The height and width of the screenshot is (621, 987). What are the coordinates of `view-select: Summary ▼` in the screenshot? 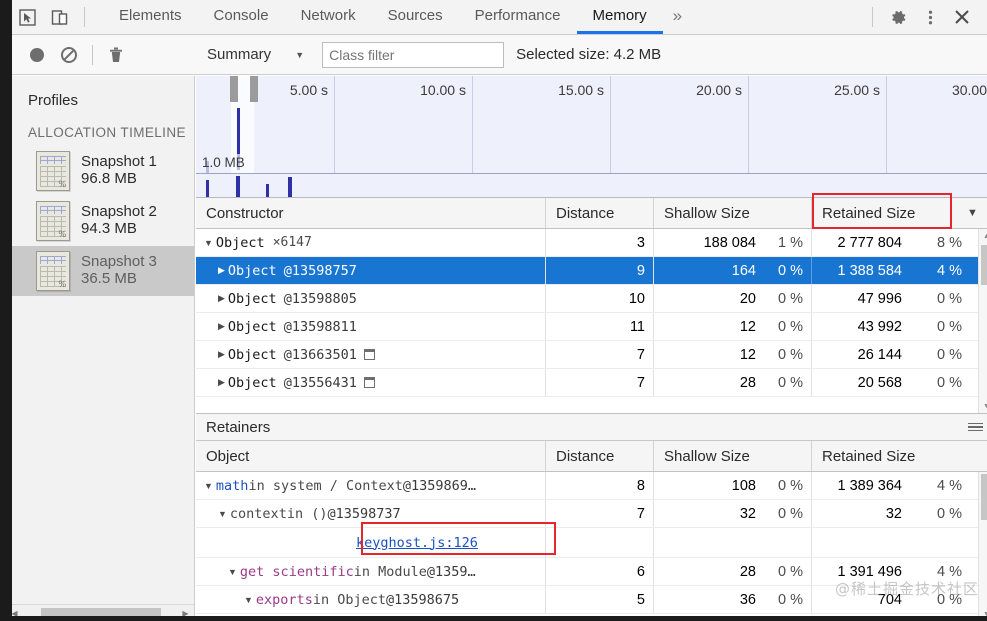 It's located at (258, 54).